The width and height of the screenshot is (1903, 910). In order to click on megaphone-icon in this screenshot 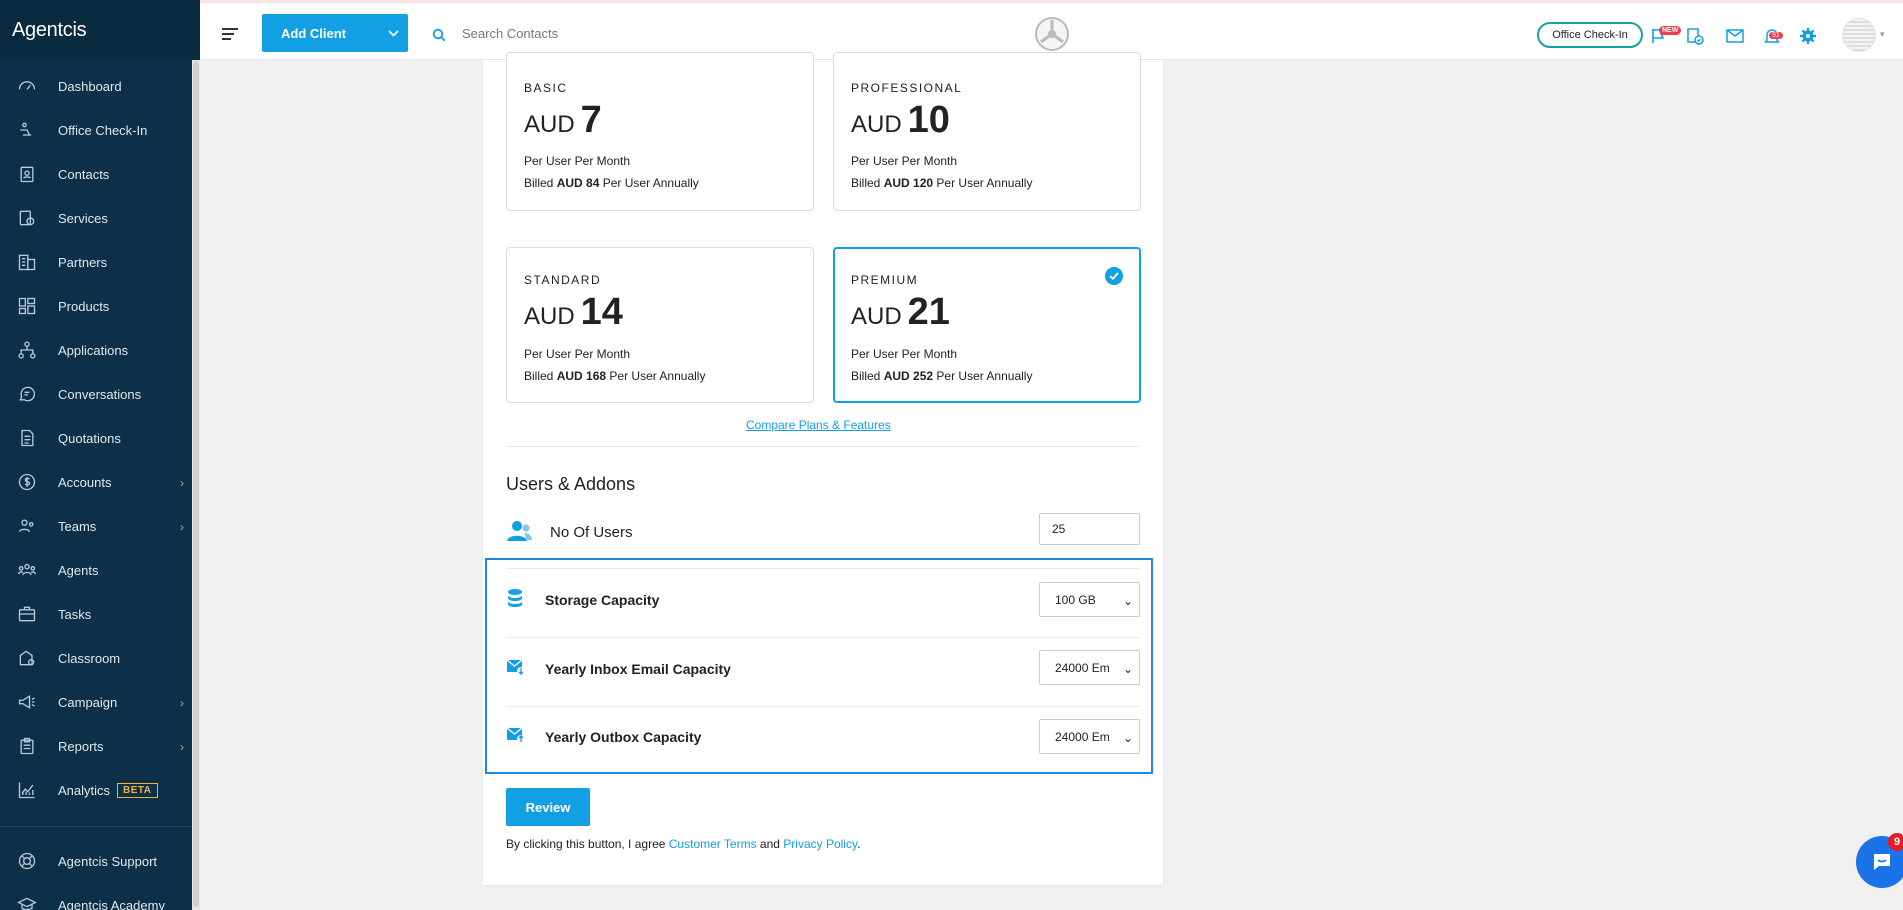, I will do `click(27, 702)`.